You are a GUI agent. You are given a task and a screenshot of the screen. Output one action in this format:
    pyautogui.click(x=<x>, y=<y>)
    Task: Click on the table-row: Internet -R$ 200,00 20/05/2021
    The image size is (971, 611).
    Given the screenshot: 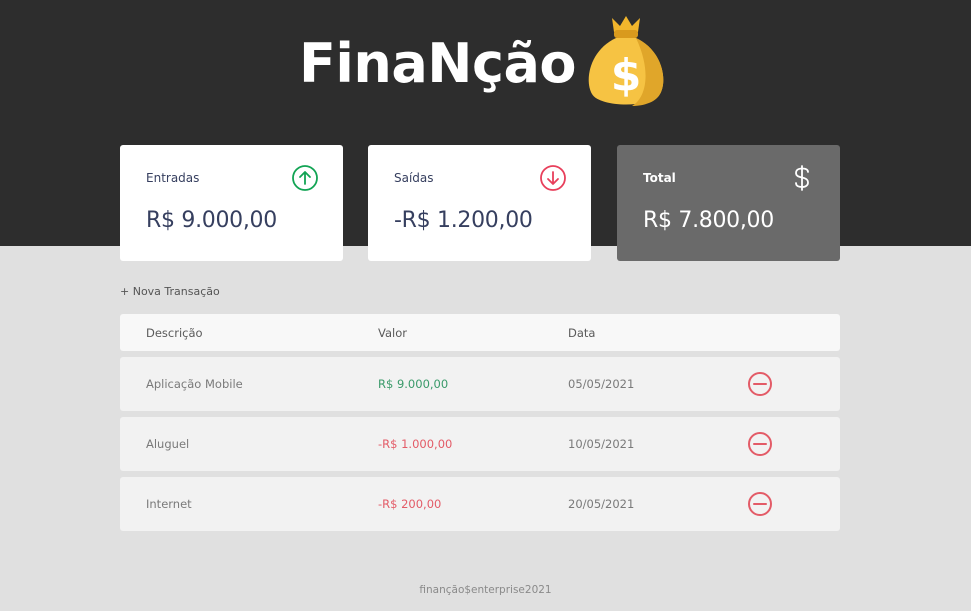 What is the action you would take?
    pyautogui.click(x=480, y=504)
    